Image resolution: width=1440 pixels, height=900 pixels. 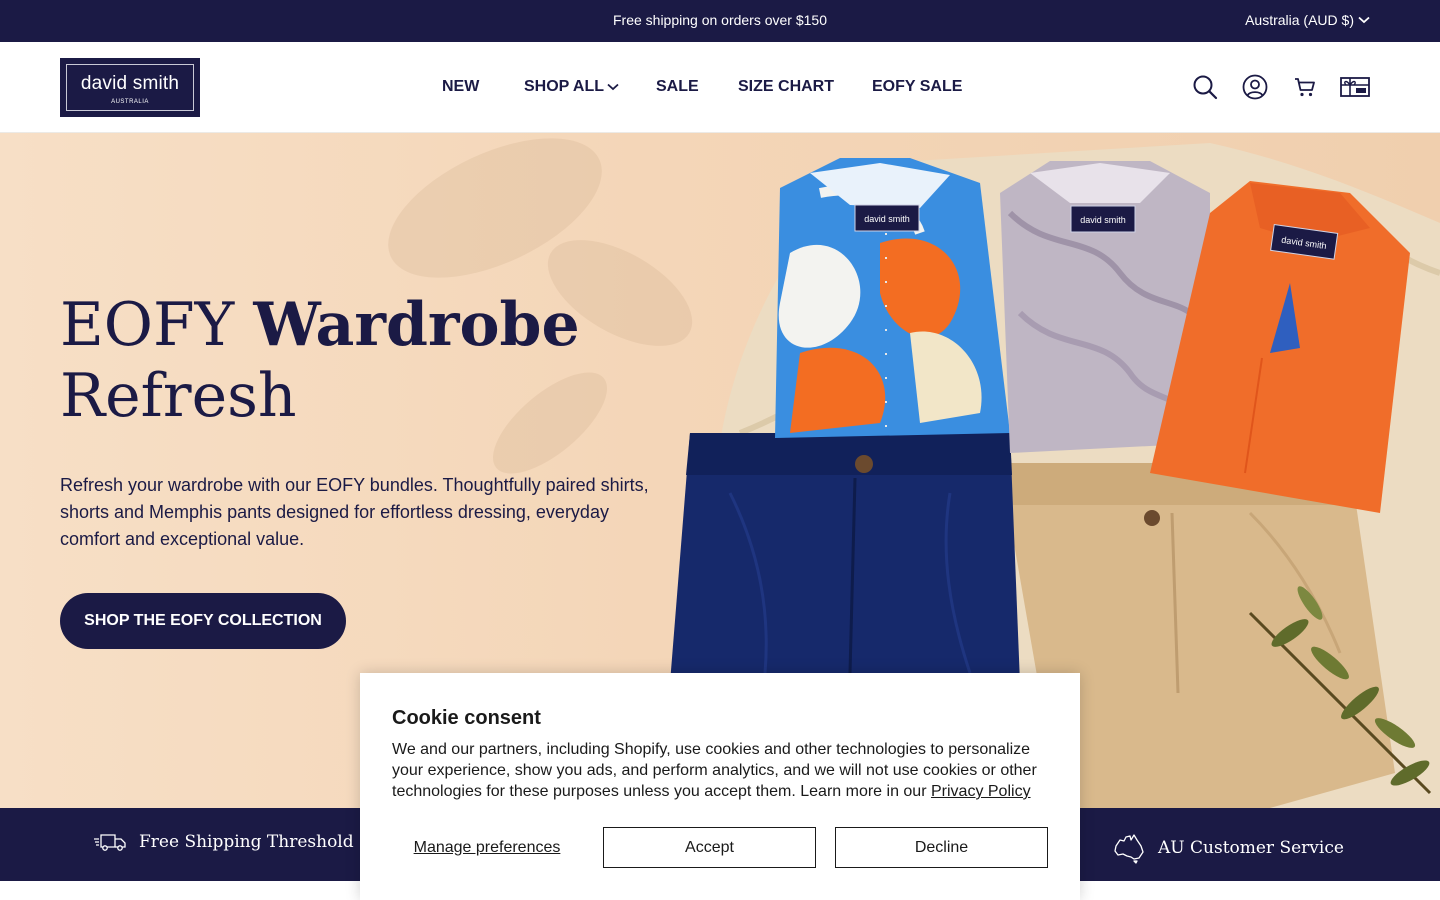 What do you see at coordinates (320, 360) in the screenshot?
I see `hero-title: EOFY Wardrobe Refresh` at bounding box center [320, 360].